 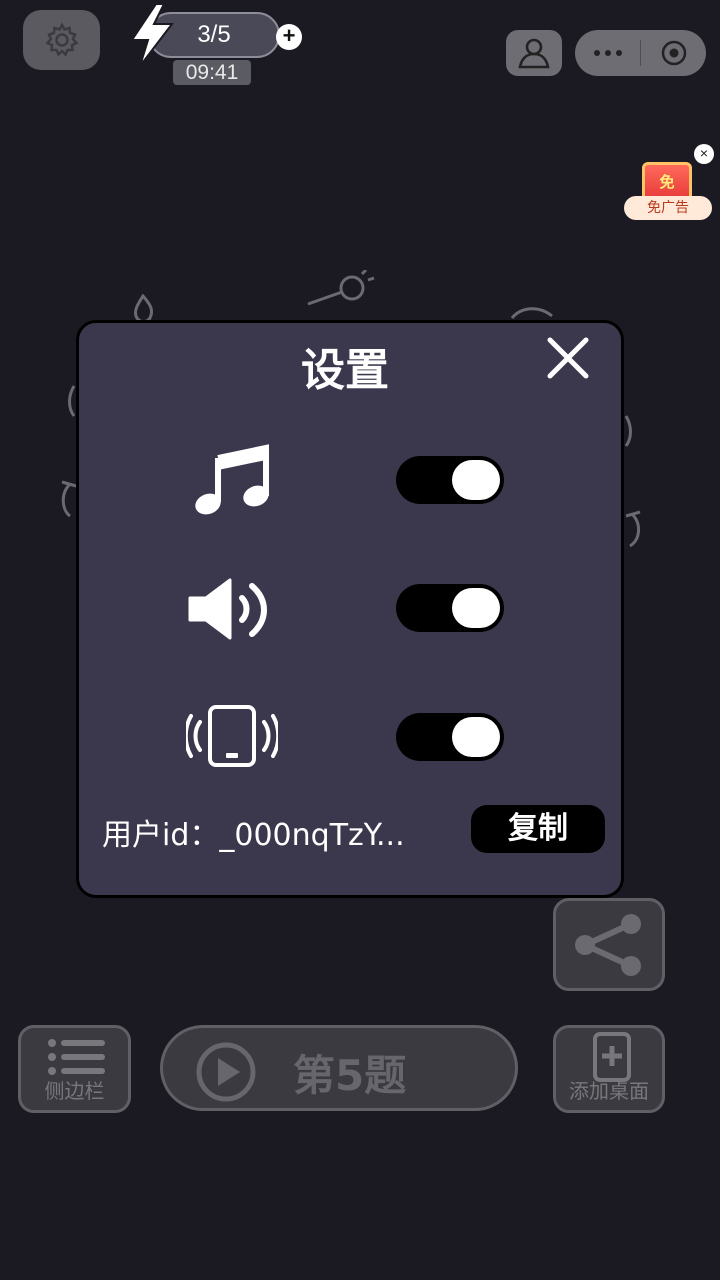 I want to click on sidebar-label: 侧边栏, so click(x=74, y=1091).